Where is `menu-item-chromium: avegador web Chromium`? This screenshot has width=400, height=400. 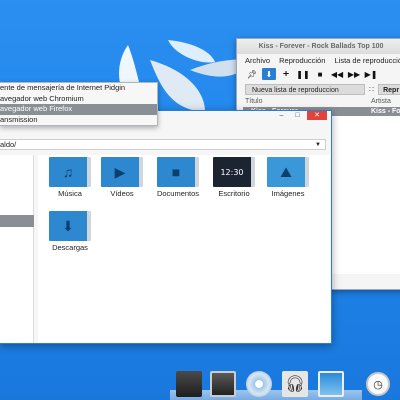
menu-item-chromium: avegador web Chromium is located at coordinates (78, 99).